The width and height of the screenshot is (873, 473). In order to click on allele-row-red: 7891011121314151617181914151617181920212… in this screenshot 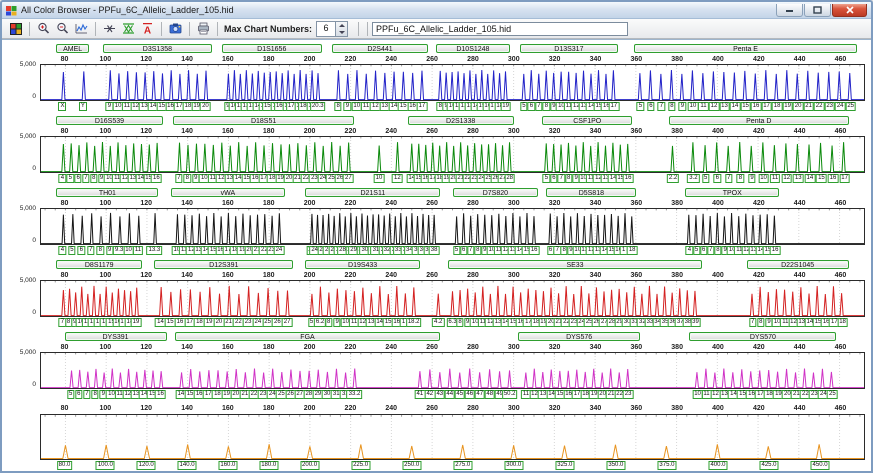, I will do `click(452, 323)`.